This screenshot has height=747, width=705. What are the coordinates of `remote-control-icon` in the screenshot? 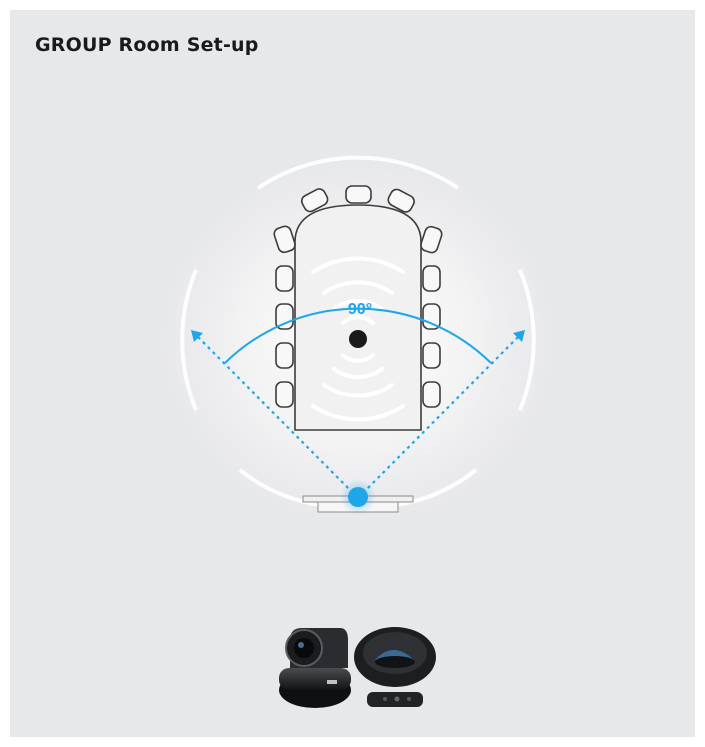 It's located at (395, 699).